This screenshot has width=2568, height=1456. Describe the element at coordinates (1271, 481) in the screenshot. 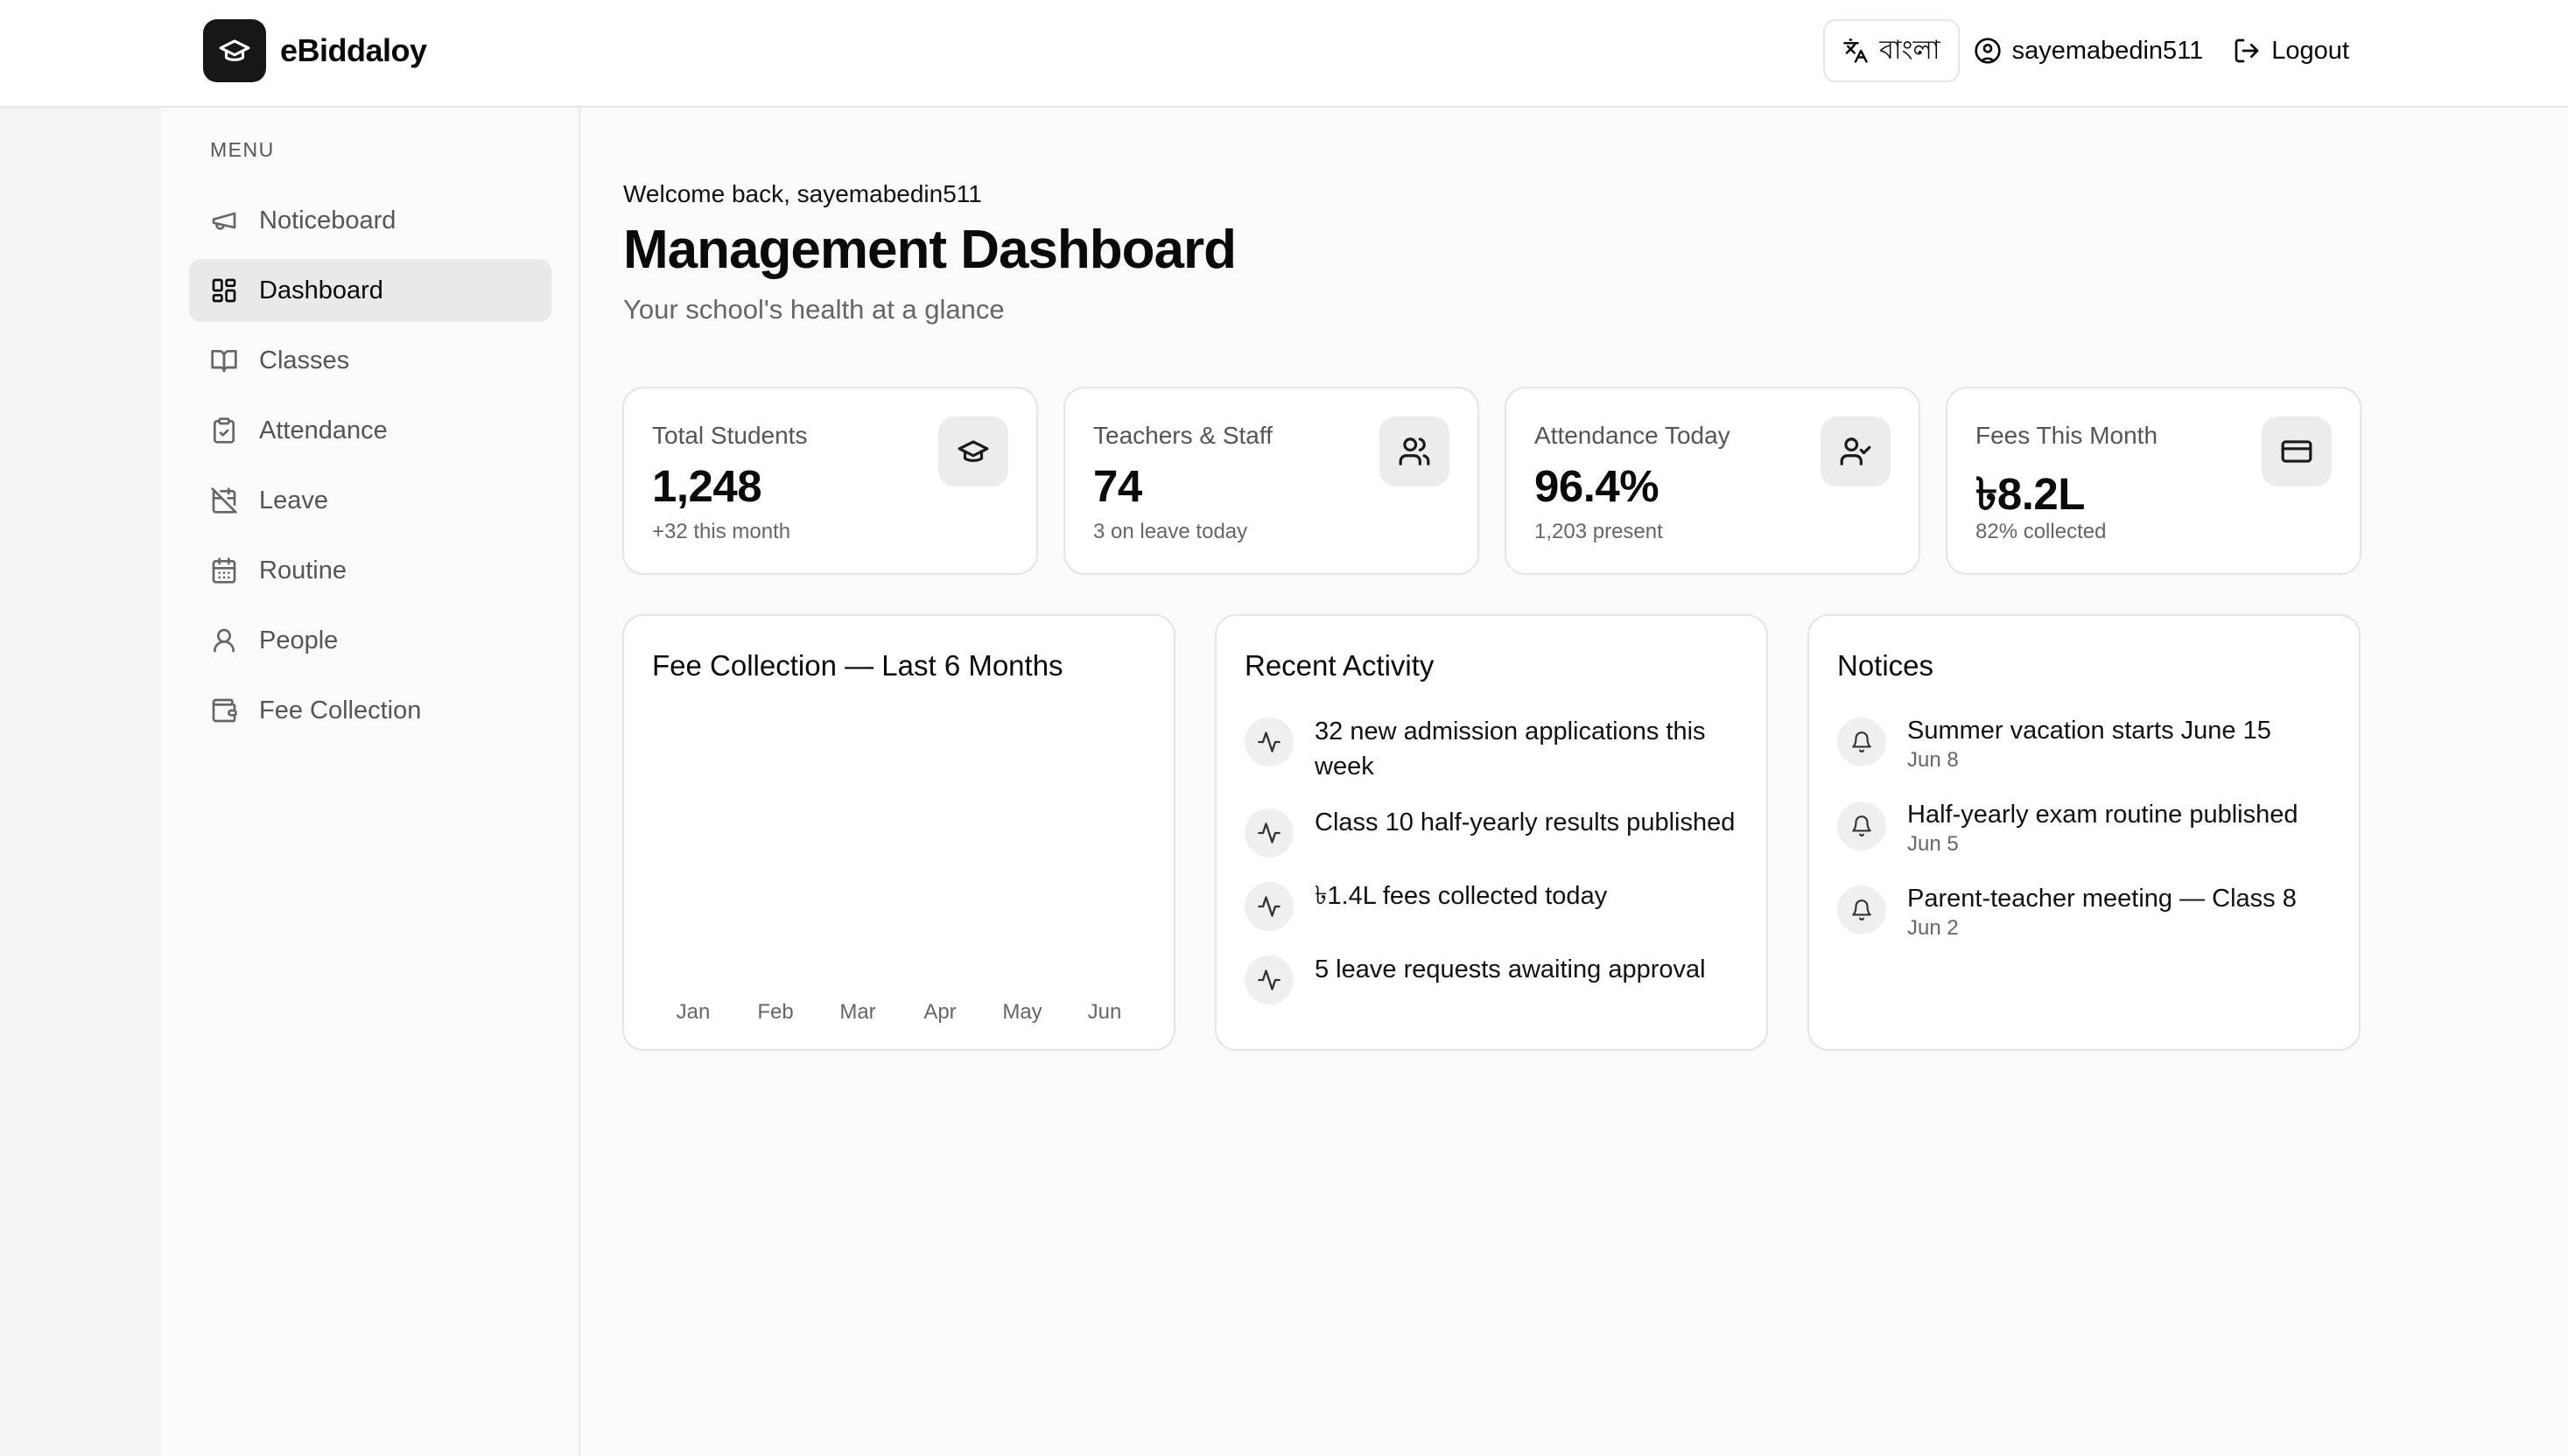

I see `stat-card-teachers-staff: Teachers & Staff 74 3 on leave today` at that location.